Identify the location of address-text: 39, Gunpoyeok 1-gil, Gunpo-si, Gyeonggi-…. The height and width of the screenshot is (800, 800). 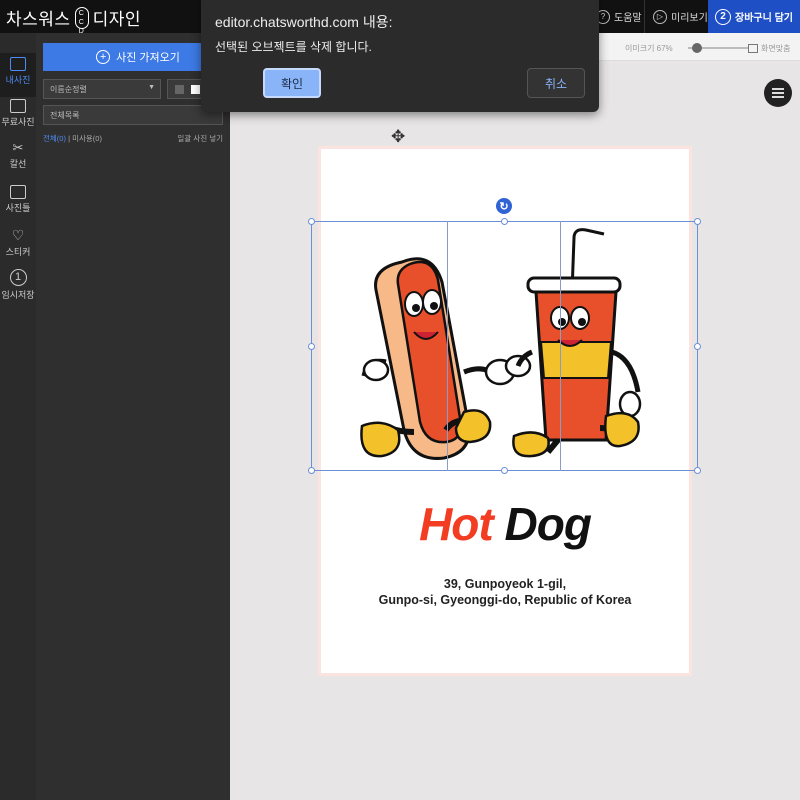
(505, 592).